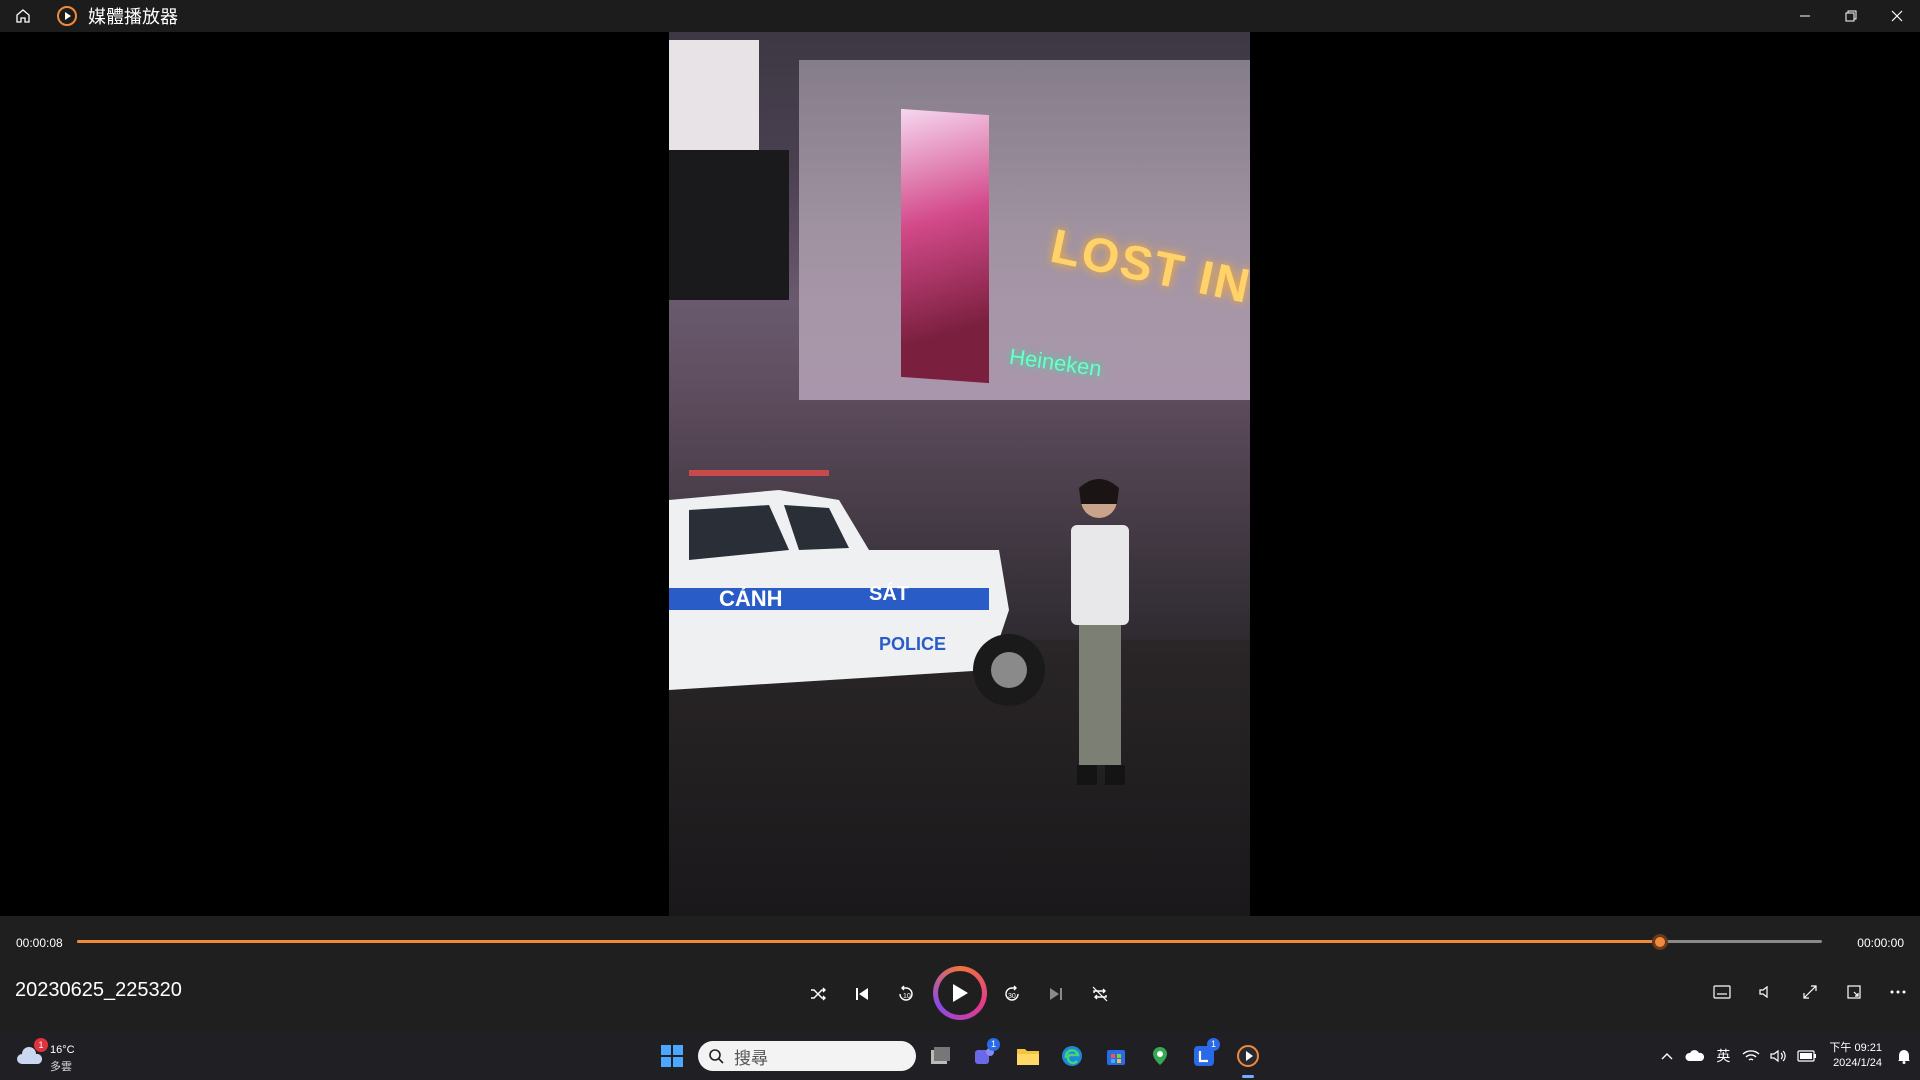 This screenshot has height=1080, width=1920. What do you see at coordinates (868, 941) in the screenshot?
I see `seek-progress` at bounding box center [868, 941].